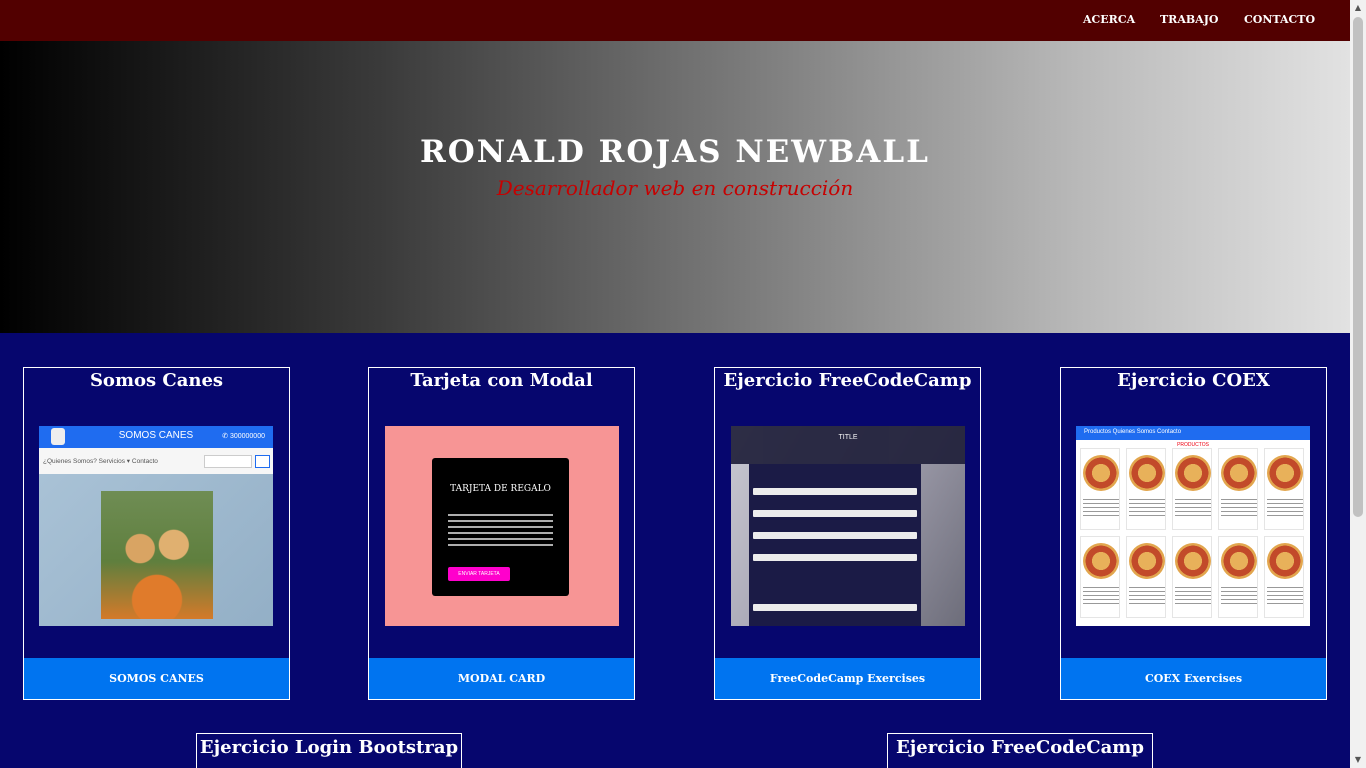 This screenshot has width=1366, height=768. What do you see at coordinates (156, 380) in the screenshot?
I see `card-title: Somos Canes` at bounding box center [156, 380].